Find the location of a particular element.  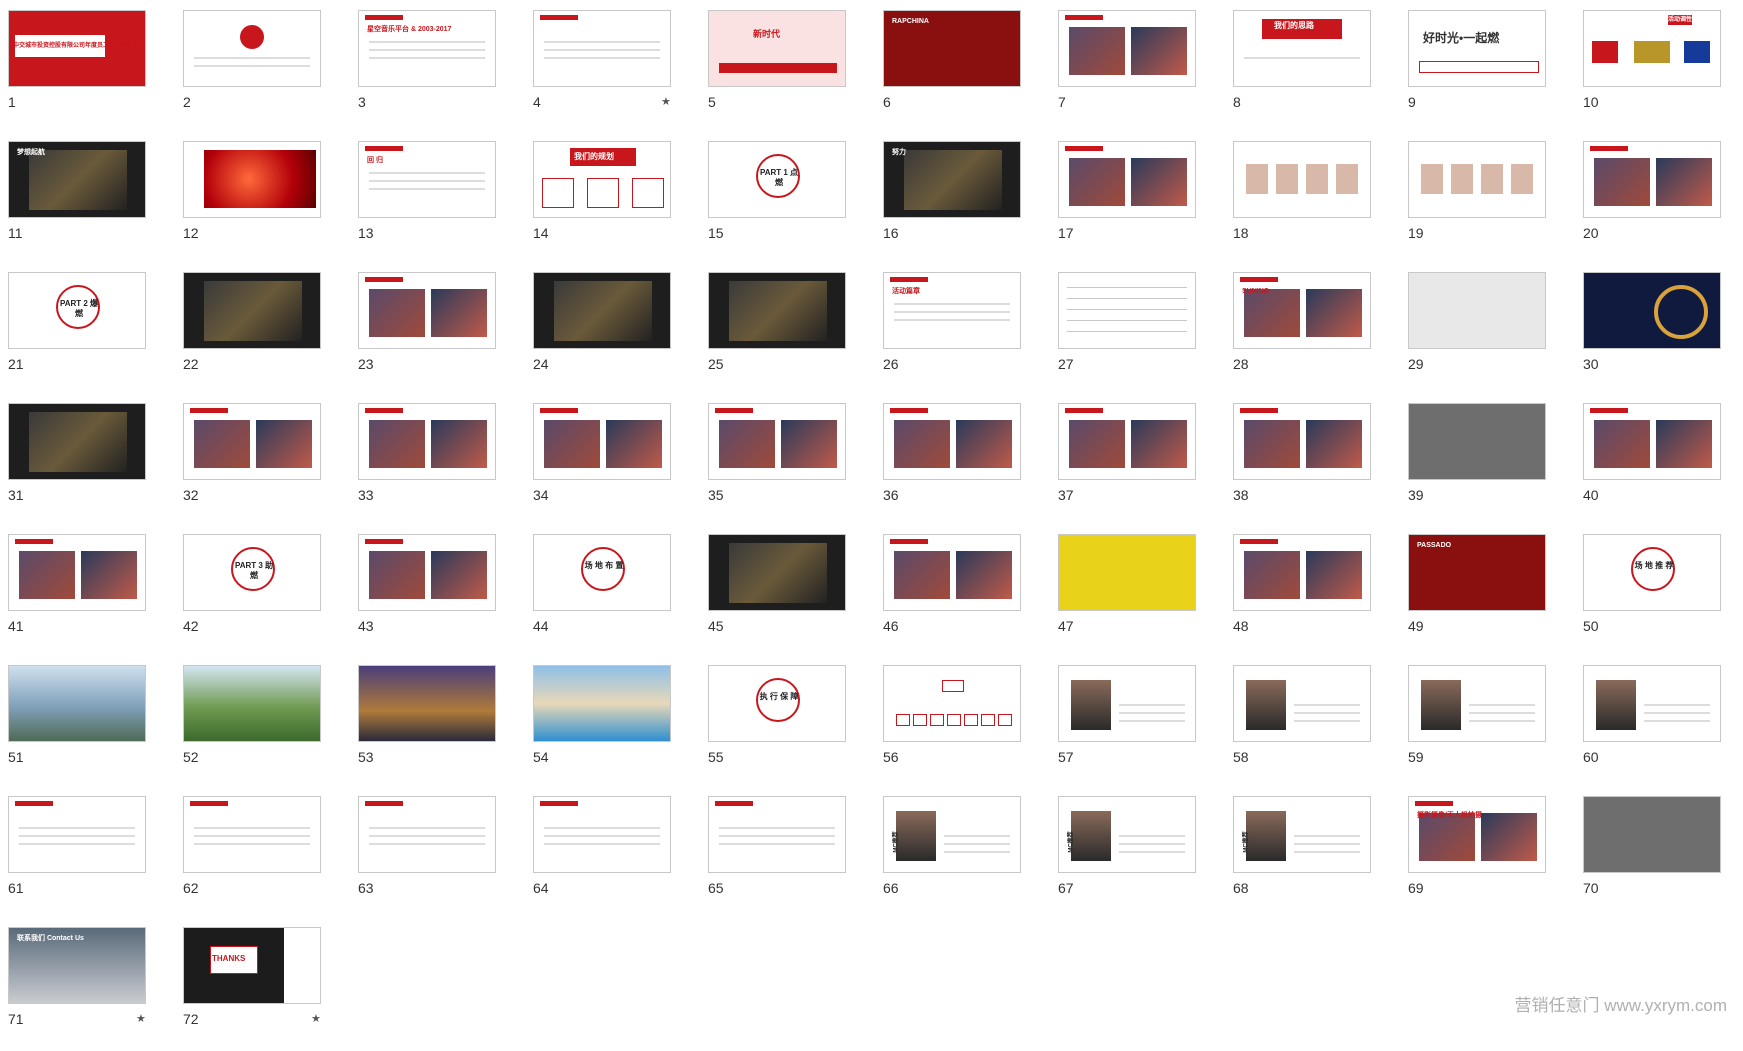

slide-number: 3 is located at coordinates (362, 102).